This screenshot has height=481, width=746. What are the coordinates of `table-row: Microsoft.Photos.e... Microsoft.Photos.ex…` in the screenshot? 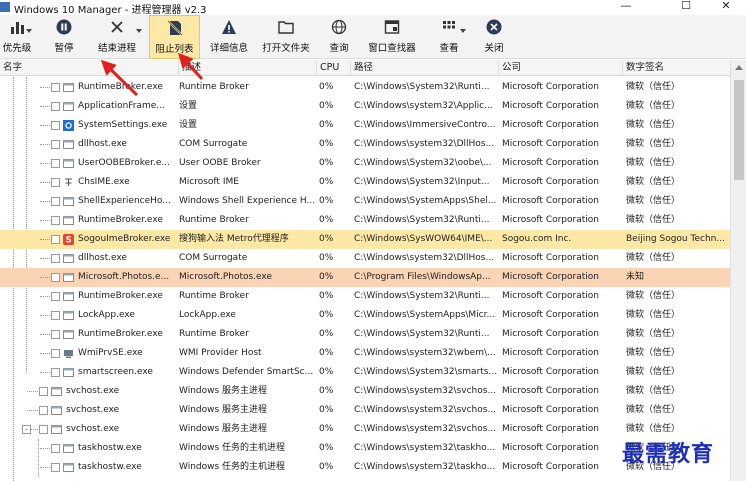 It's located at (365, 277).